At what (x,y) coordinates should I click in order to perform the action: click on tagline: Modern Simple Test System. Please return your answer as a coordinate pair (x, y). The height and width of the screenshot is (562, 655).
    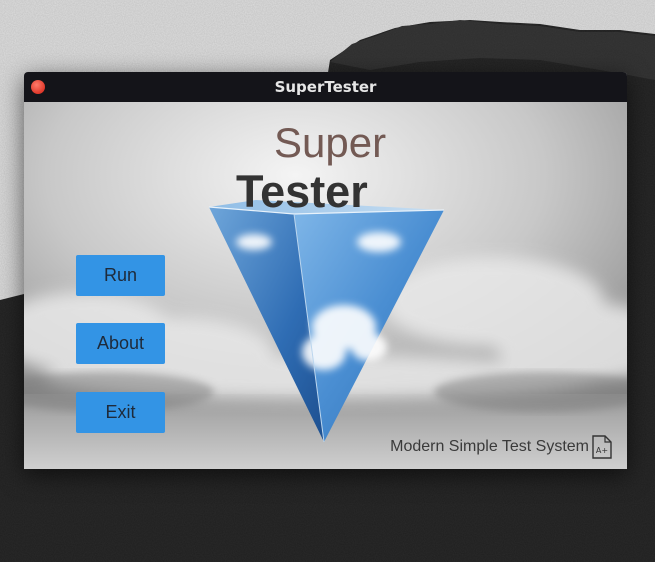
    Looking at the image, I should click on (489, 446).